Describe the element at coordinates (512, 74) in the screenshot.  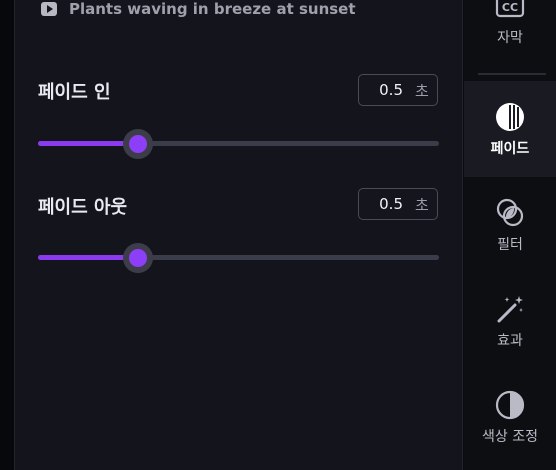
I see `sidebar-divider` at that location.